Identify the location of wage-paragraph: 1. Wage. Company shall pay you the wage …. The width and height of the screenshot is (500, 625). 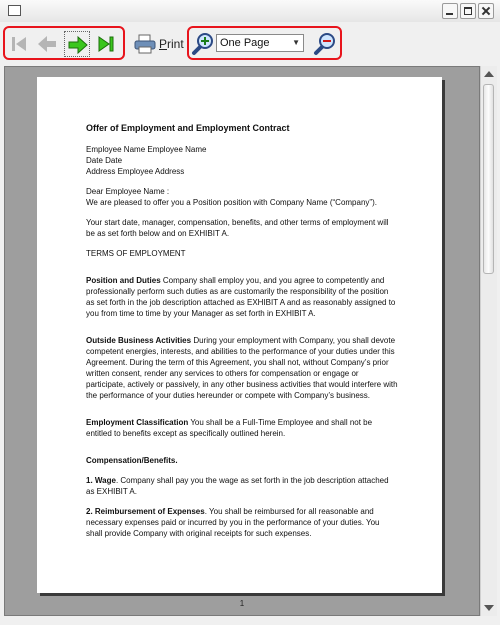
(237, 486).